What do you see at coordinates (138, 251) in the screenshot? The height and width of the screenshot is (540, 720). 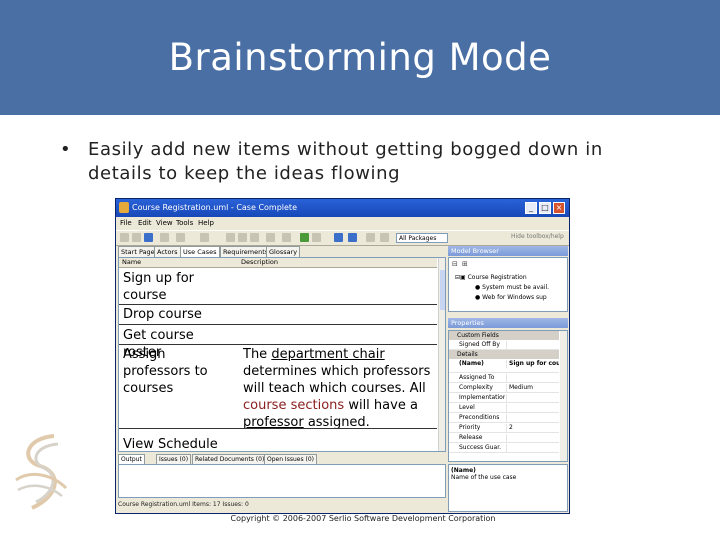 I see `tab-start-page: Start Page` at bounding box center [138, 251].